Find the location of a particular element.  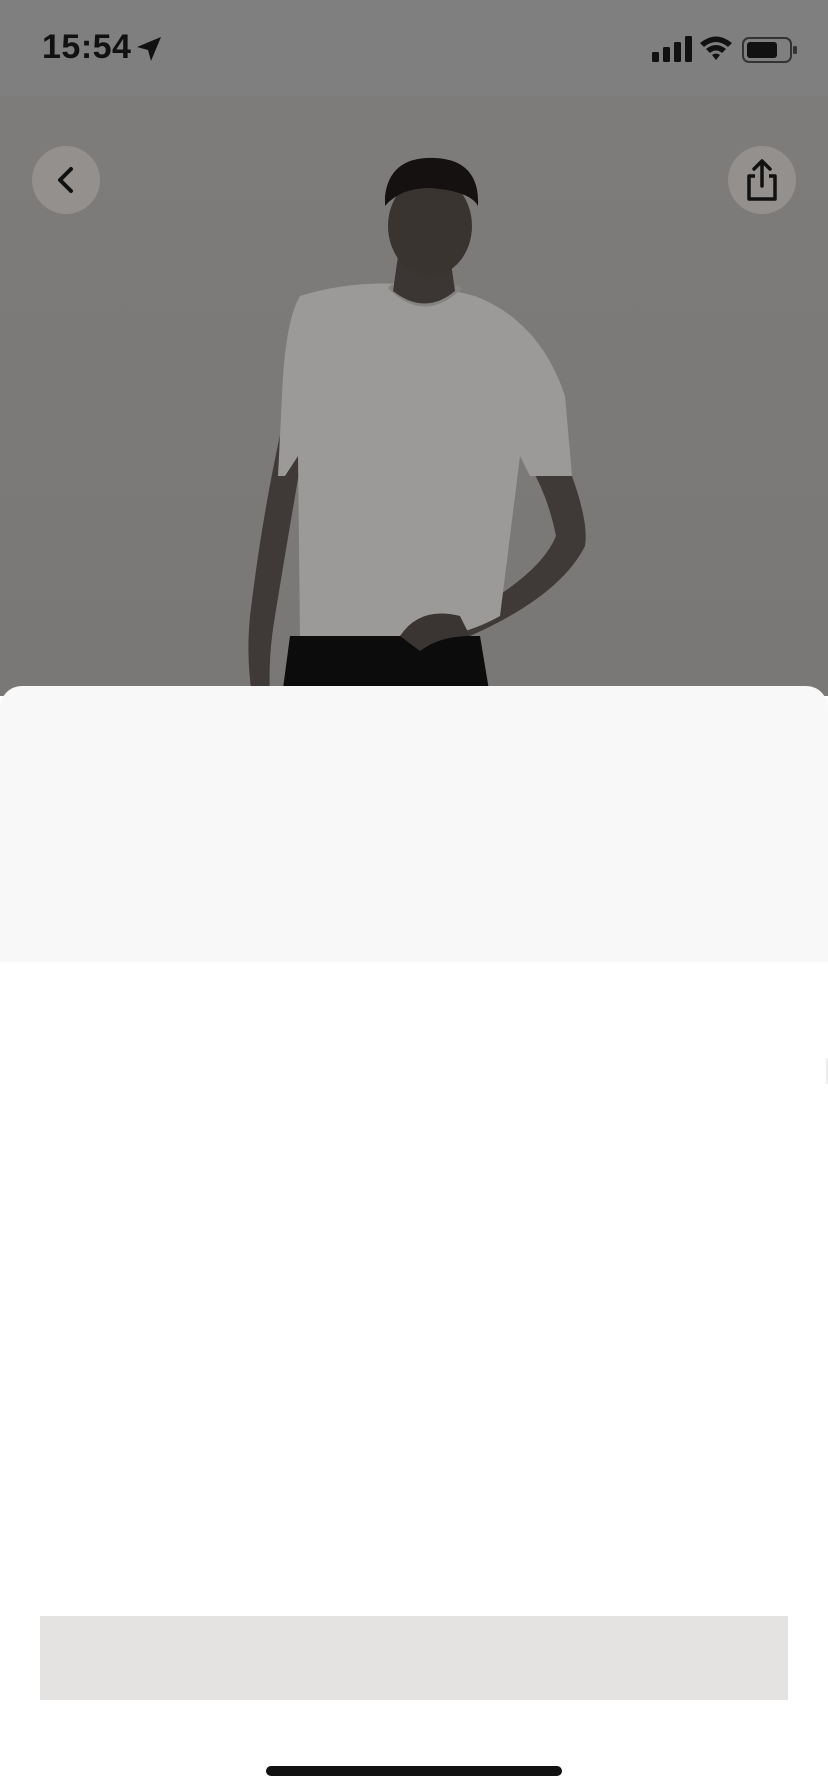

wifi-icon is located at coordinates (716, 48).